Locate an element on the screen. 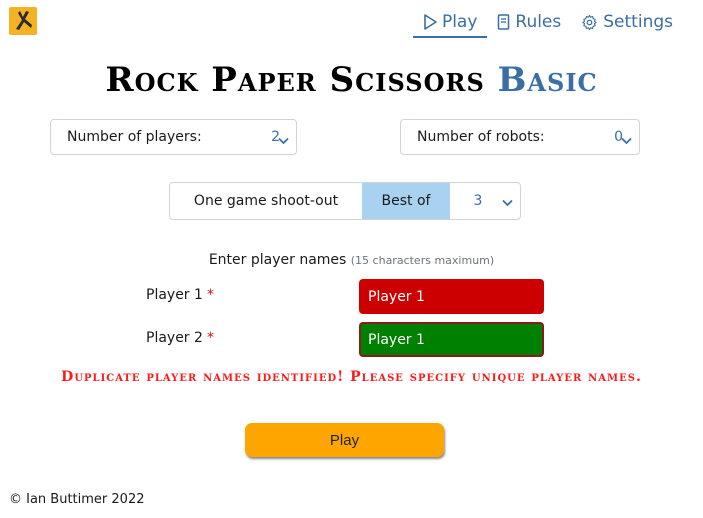  nav-rules: Rules is located at coordinates (529, 22).